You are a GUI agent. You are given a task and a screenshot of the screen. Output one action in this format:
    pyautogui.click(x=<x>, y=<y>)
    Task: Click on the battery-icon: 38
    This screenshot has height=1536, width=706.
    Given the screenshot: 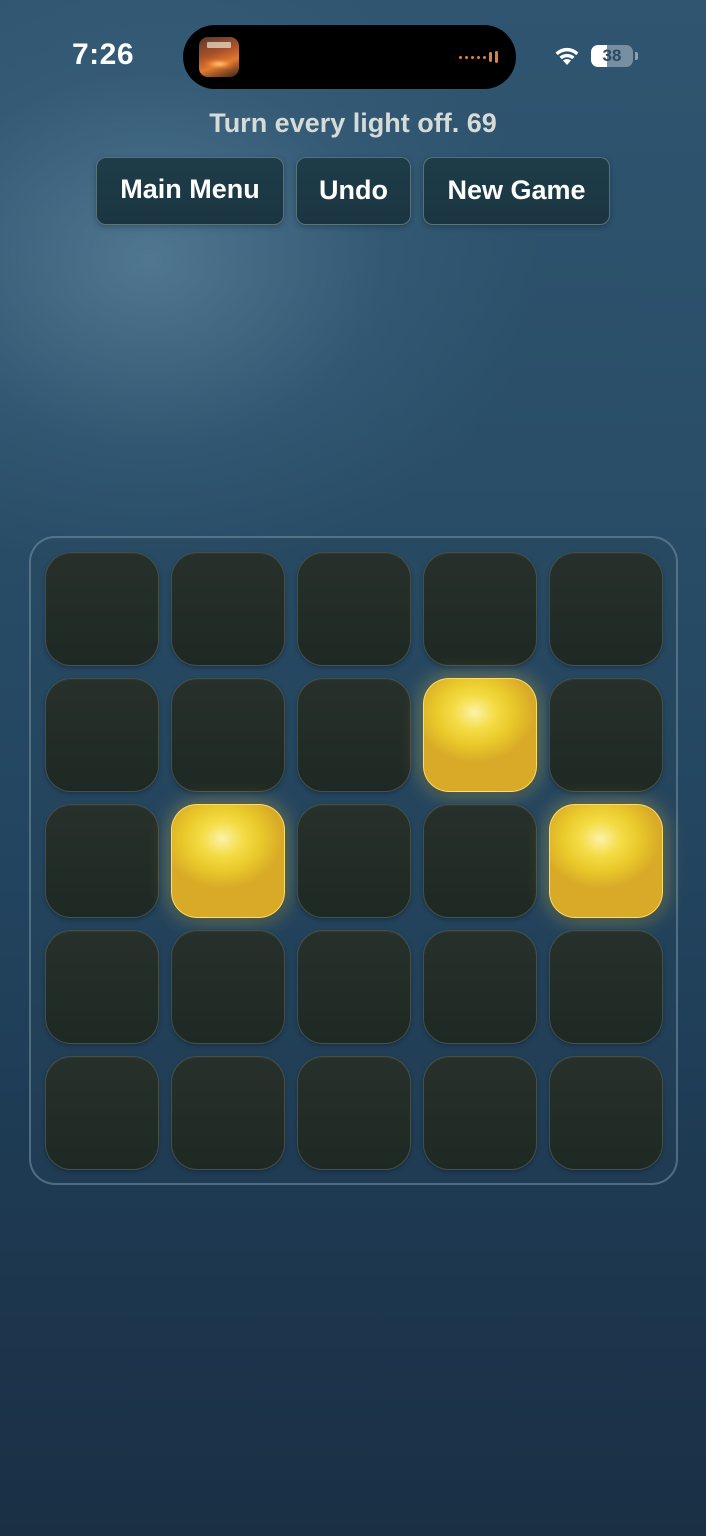 What is the action you would take?
    pyautogui.click(x=612, y=56)
    